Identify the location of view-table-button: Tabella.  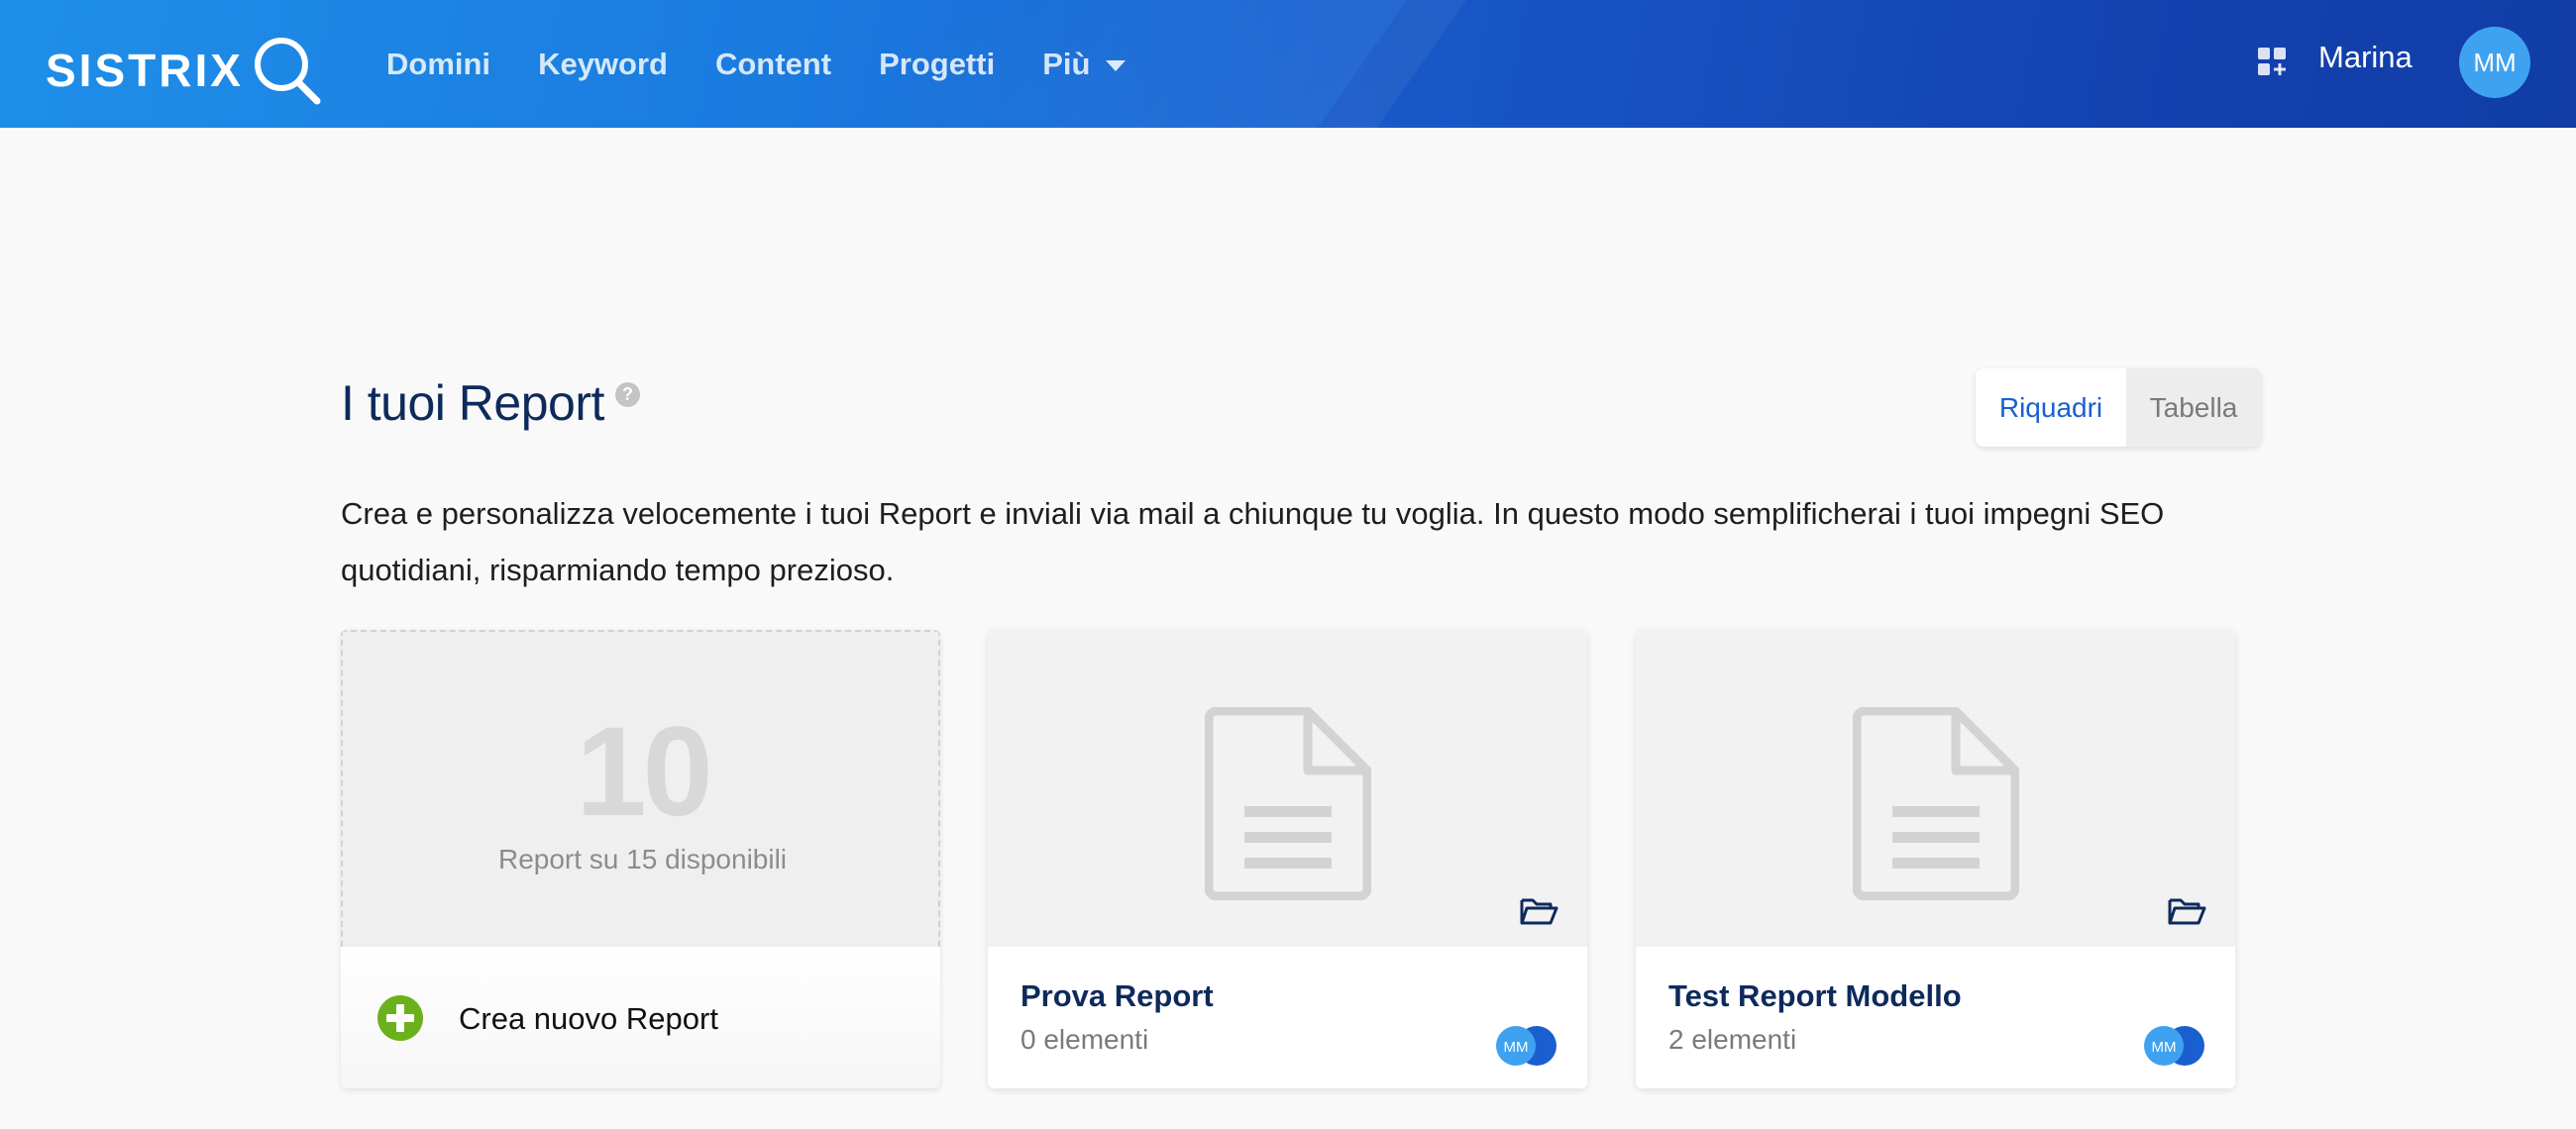
(2193, 407).